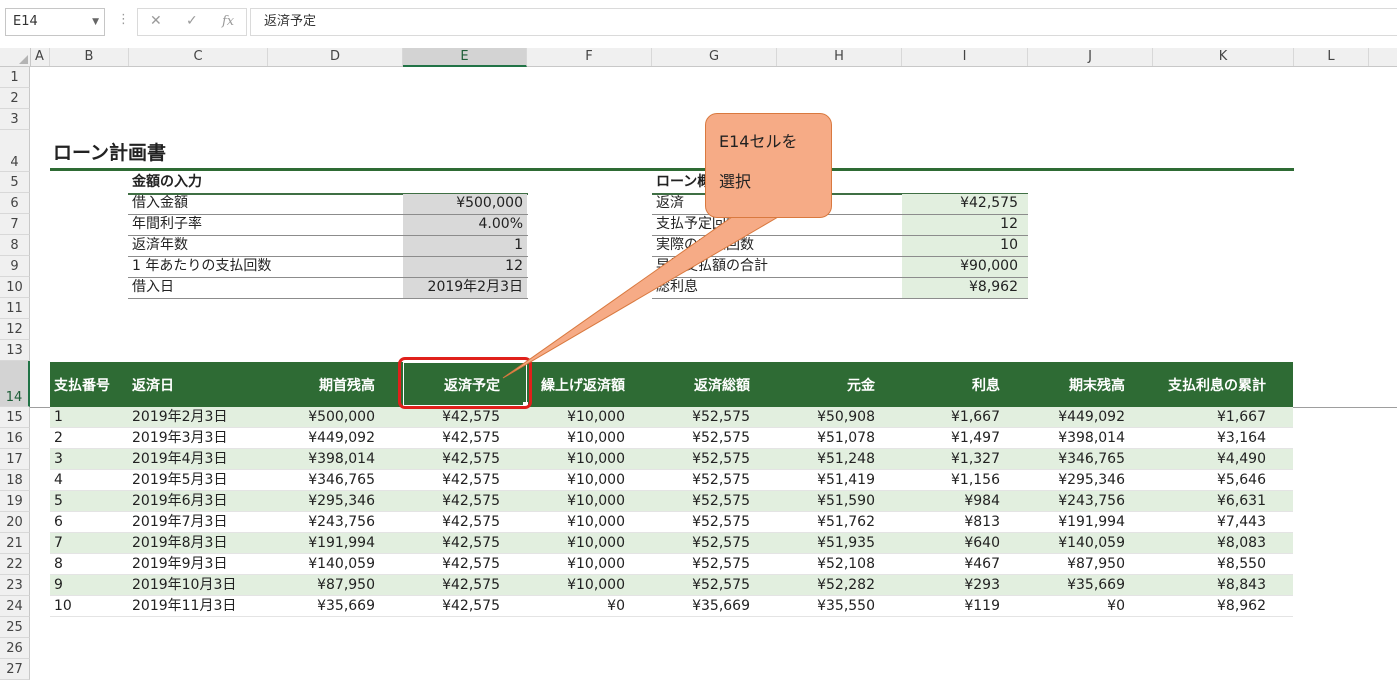  I want to click on callout-line-1: E14セルを, so click(758, 141).